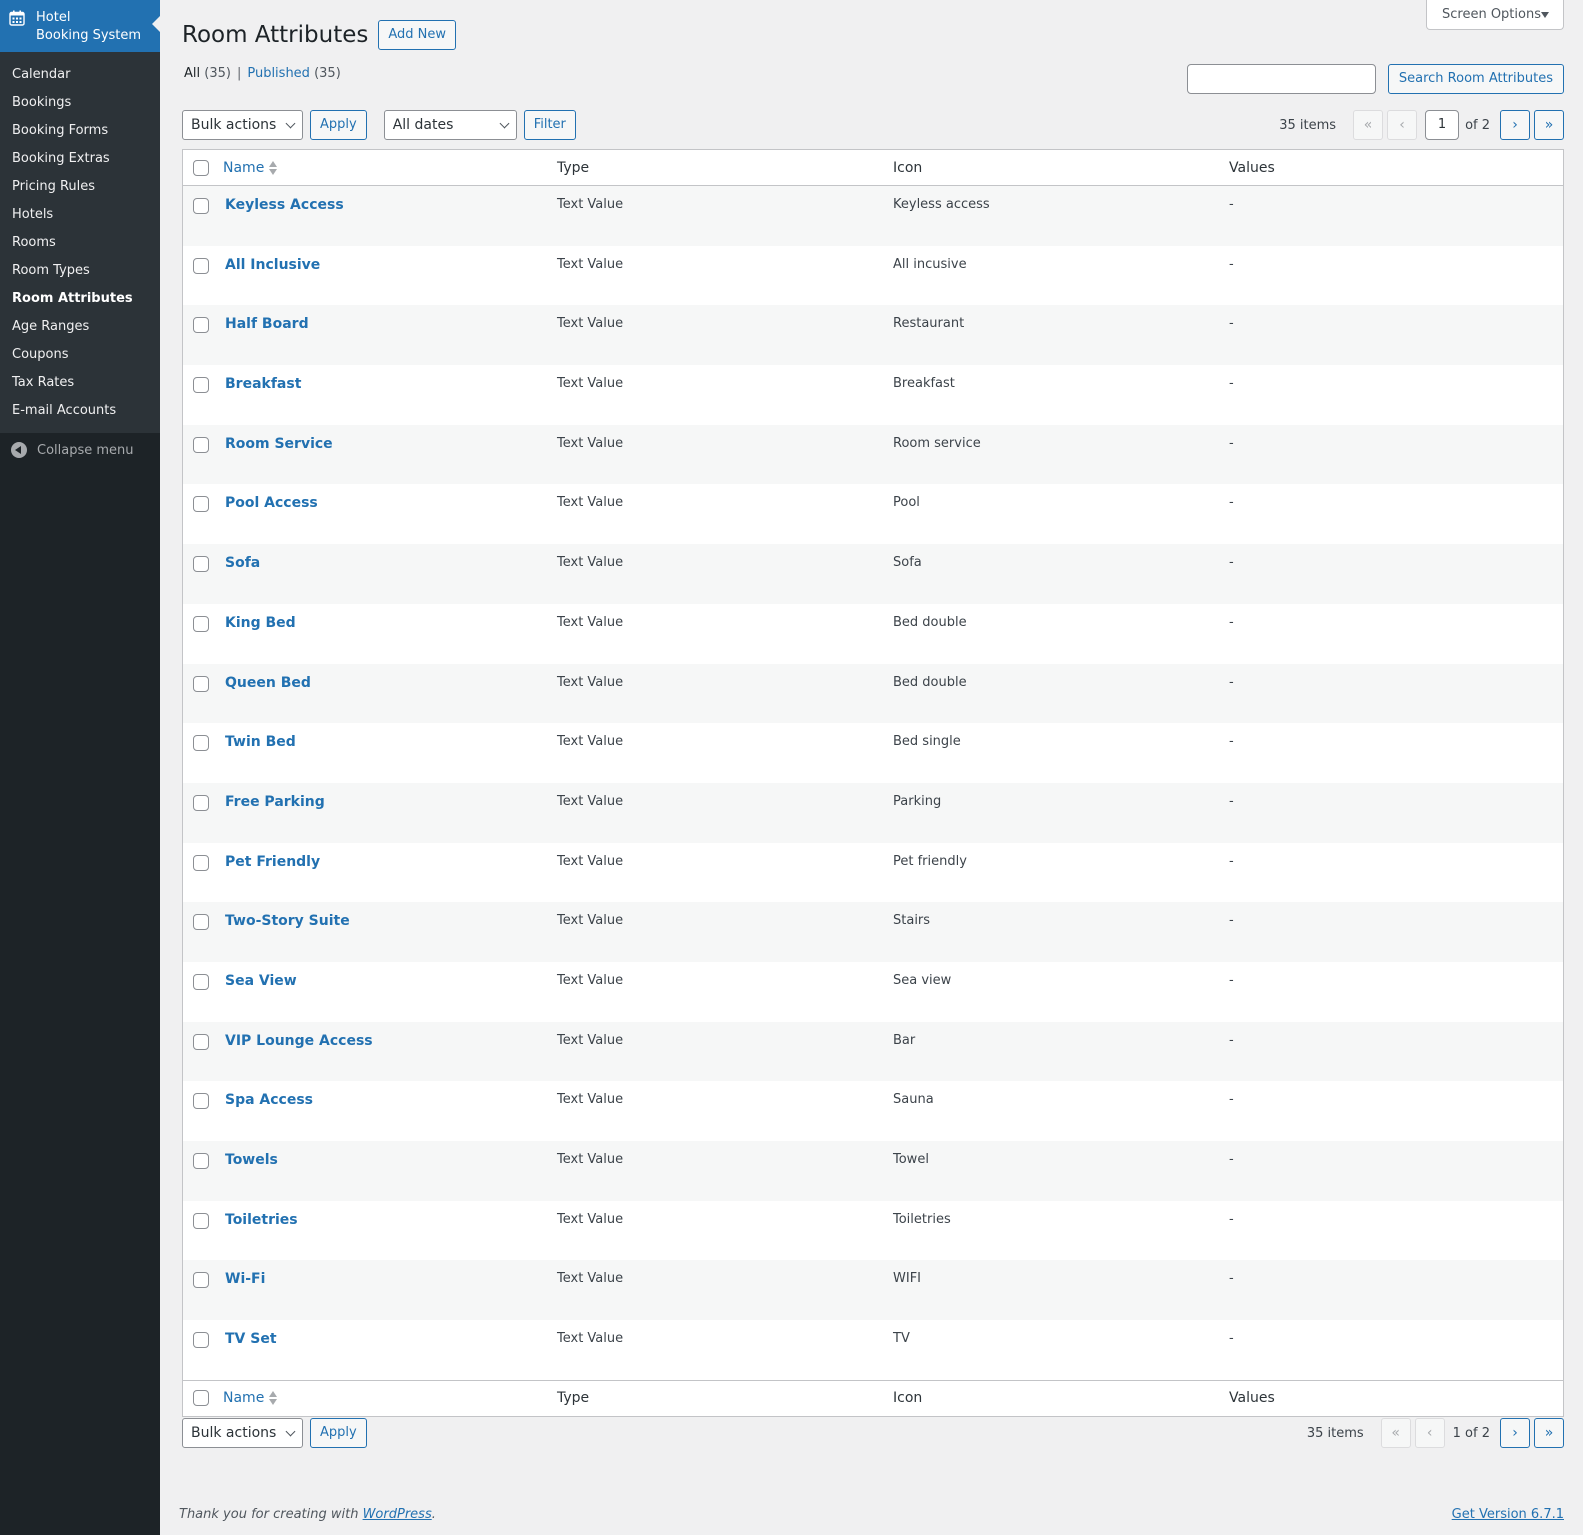  Describe the element at coordinates (207, 73) in the screenshot. I see `filter-all-link: All (35)` at that location.